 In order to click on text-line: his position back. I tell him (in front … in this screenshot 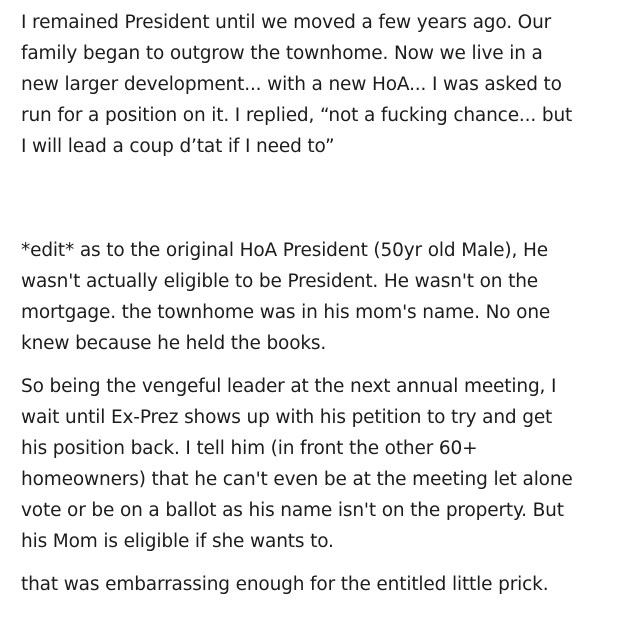, I will do `click(249, 448)`.